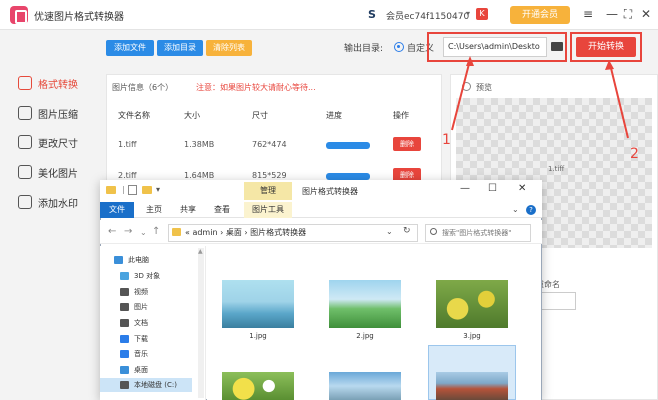  Describe the element at coordinates (446, 140) in the screenshot. I see `annotation-number-1: 1` at that location.